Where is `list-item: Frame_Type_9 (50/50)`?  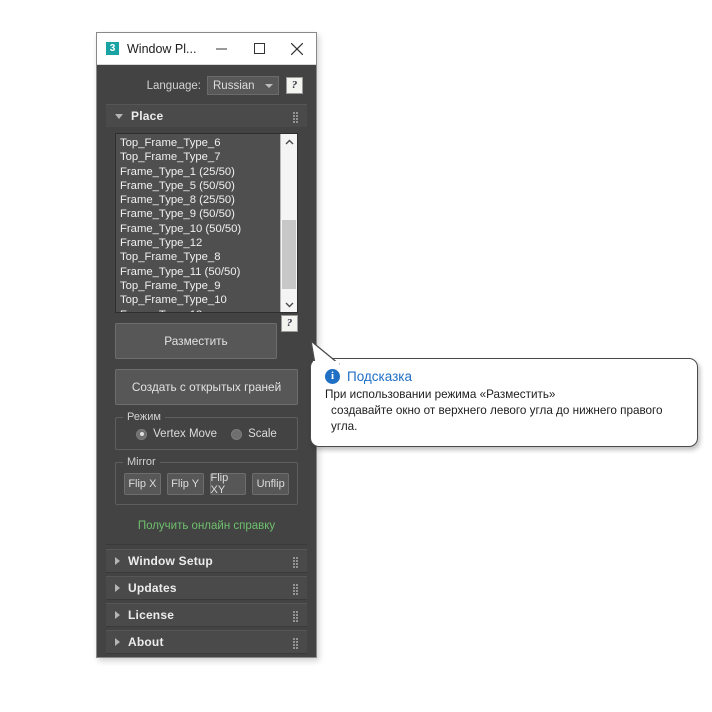
list-item: Frame_Type_9 (50/50) is located at coordinates (200, 214).